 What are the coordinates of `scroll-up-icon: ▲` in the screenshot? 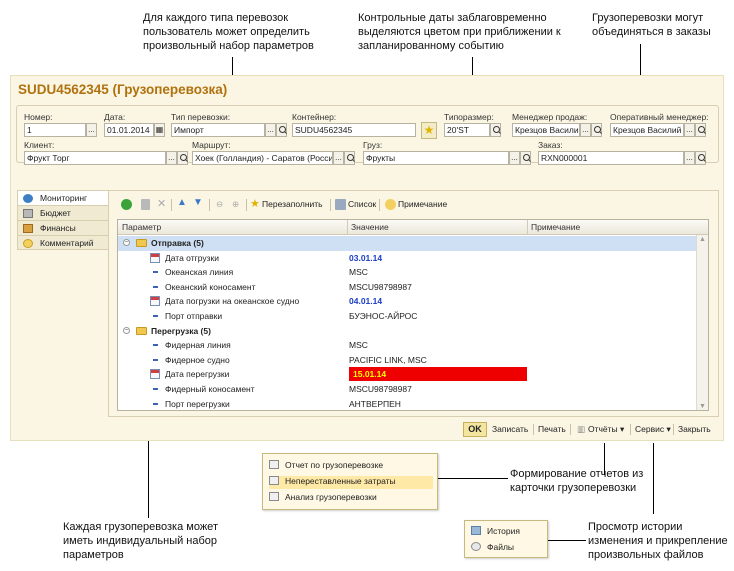 It's located at (702, 239).